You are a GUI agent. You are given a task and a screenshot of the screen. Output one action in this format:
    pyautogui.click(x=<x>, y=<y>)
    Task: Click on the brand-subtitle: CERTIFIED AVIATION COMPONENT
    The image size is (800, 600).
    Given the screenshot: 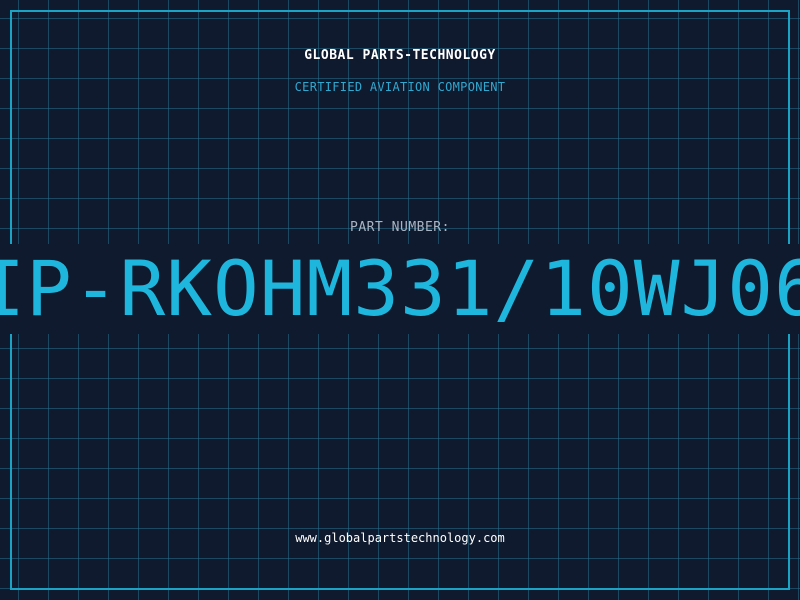 What is the action you would take?
    pyautogui.click(x=400, y=87)
    